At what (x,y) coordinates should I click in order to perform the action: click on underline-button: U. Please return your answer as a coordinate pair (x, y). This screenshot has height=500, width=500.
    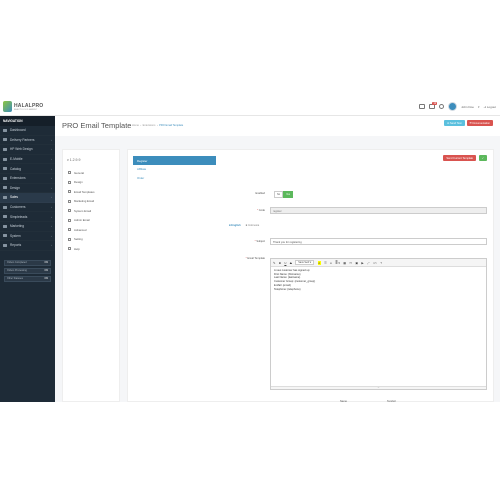
    Looking at the image, I should click on (285, 263).